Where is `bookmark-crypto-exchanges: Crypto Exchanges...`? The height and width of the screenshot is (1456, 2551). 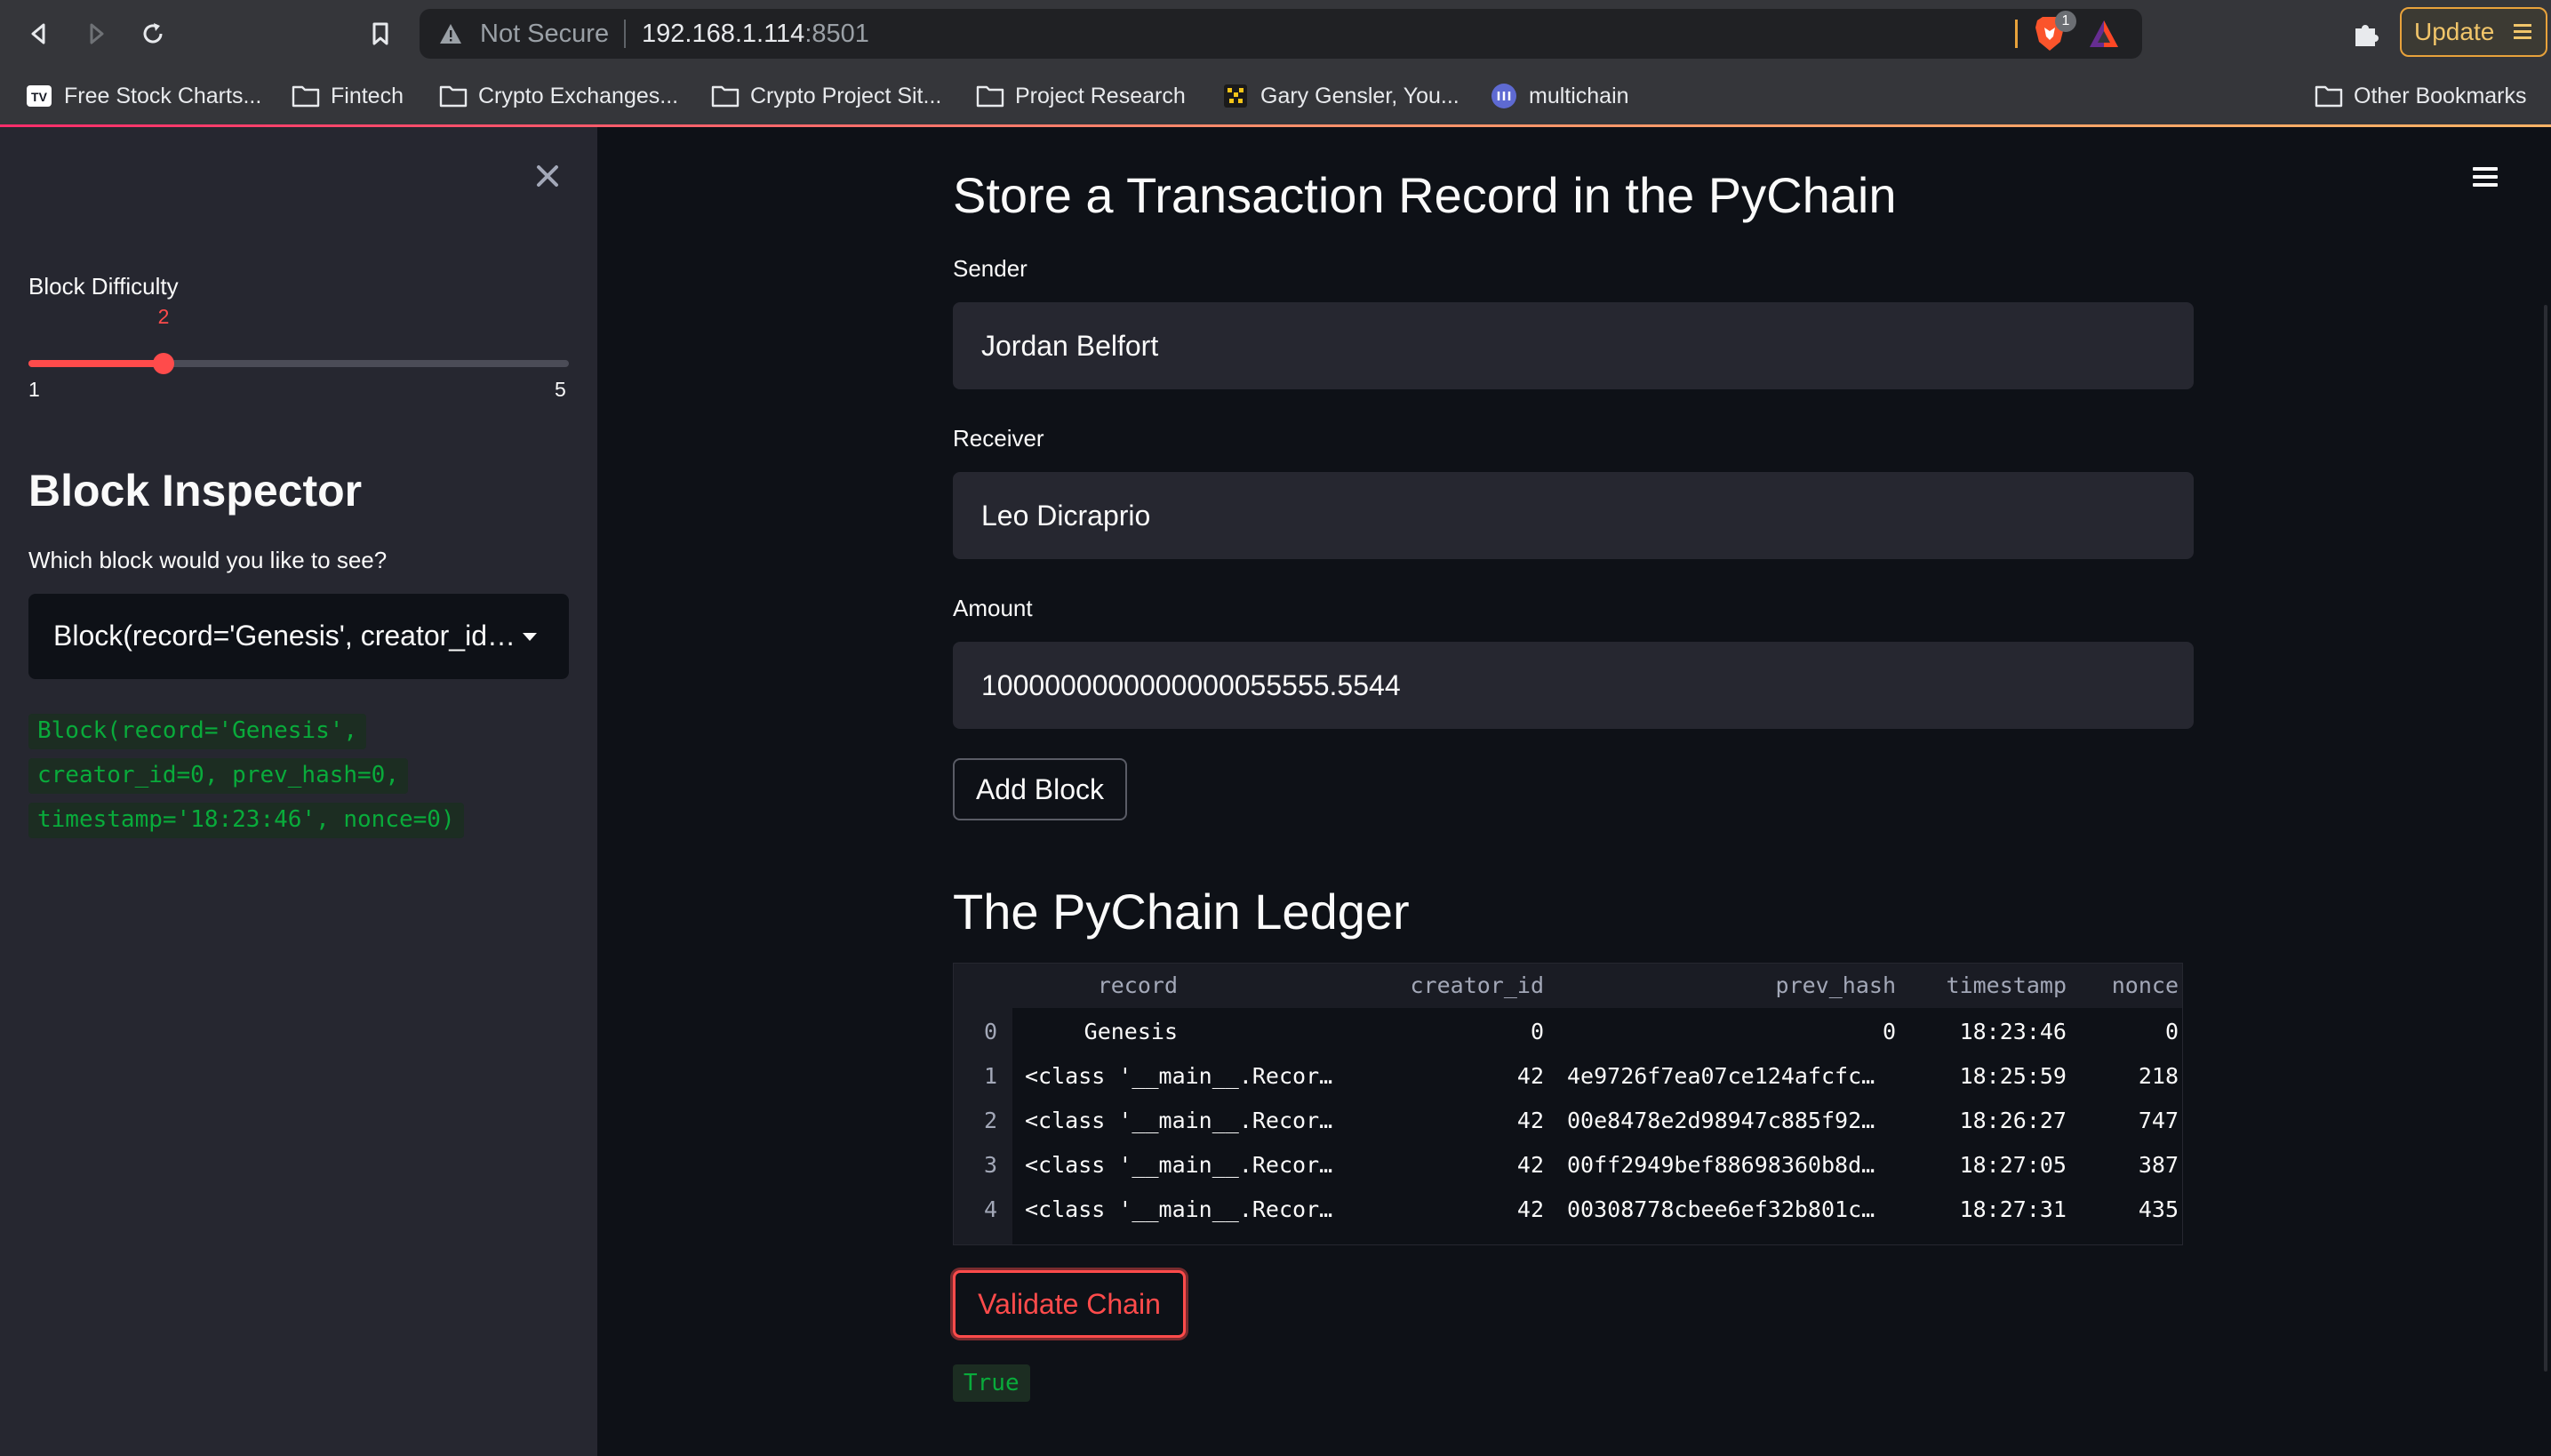
bookmark-crypto-exchanges: Crypto Exchanges... is located at coordinates (558, 96).